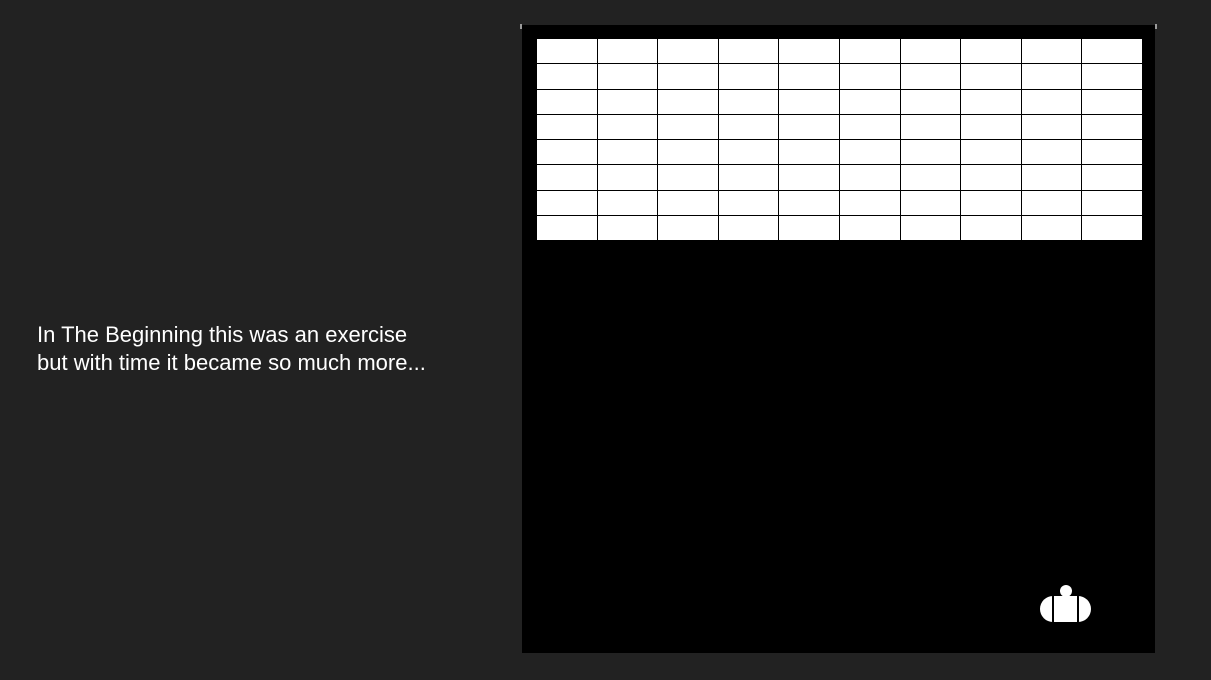  Describe the element at coordinates (222, 334) in the screenshot. I see `intro-line-1: In The Beginning this was an exercise` at that location.